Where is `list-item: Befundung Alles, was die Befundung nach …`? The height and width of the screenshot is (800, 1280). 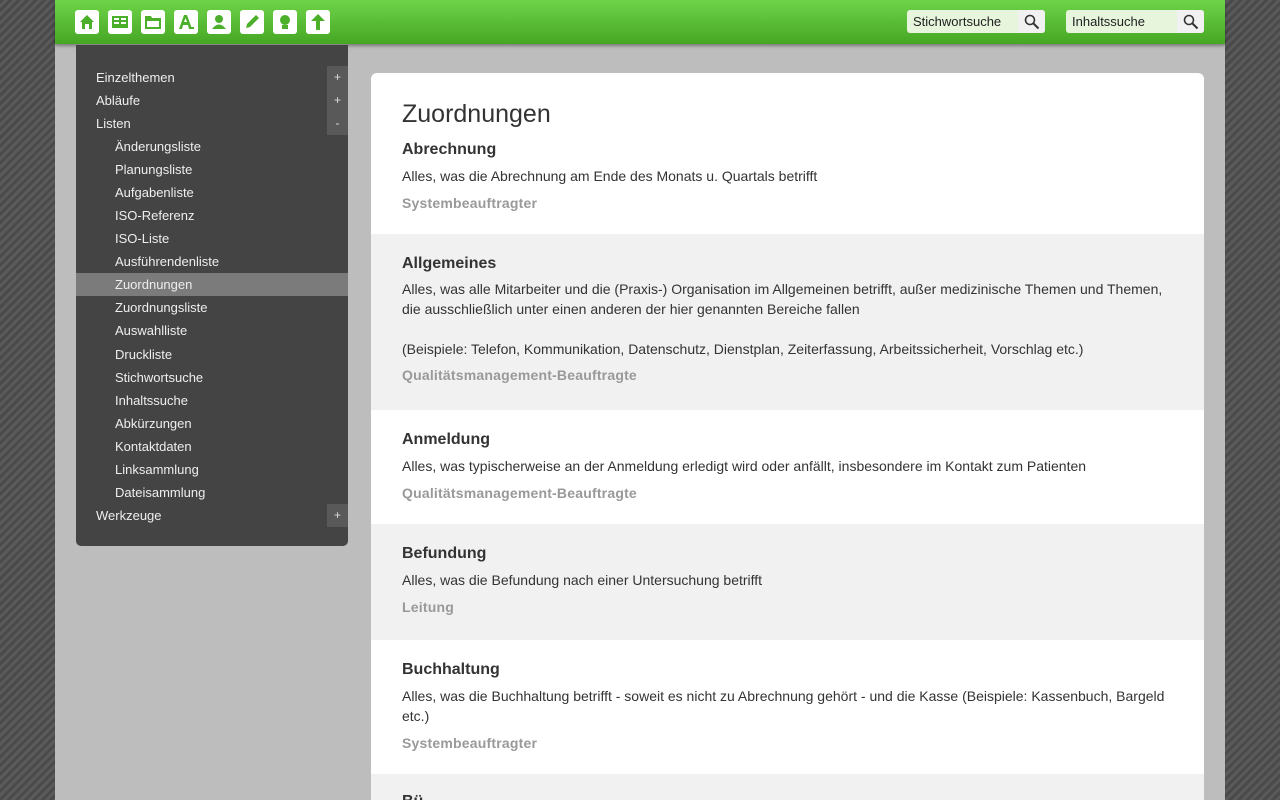
list-item: Befundung Alles, was die Befundung nach … is located at coordinates (787, 582).